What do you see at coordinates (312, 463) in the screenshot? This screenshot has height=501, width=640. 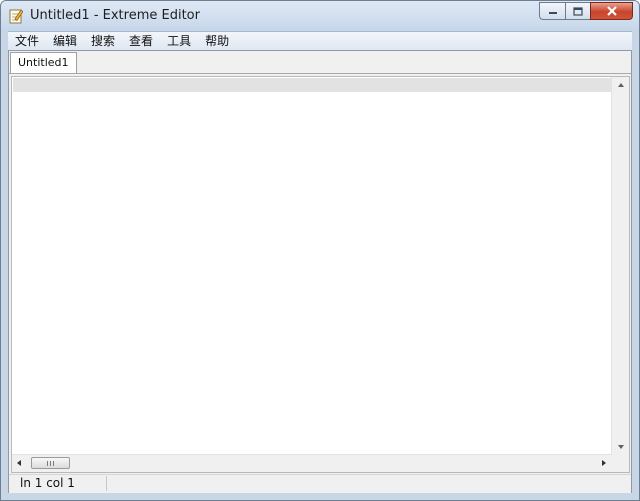 I see `horizontal-scrollbar` at bounding box center [312, 463].